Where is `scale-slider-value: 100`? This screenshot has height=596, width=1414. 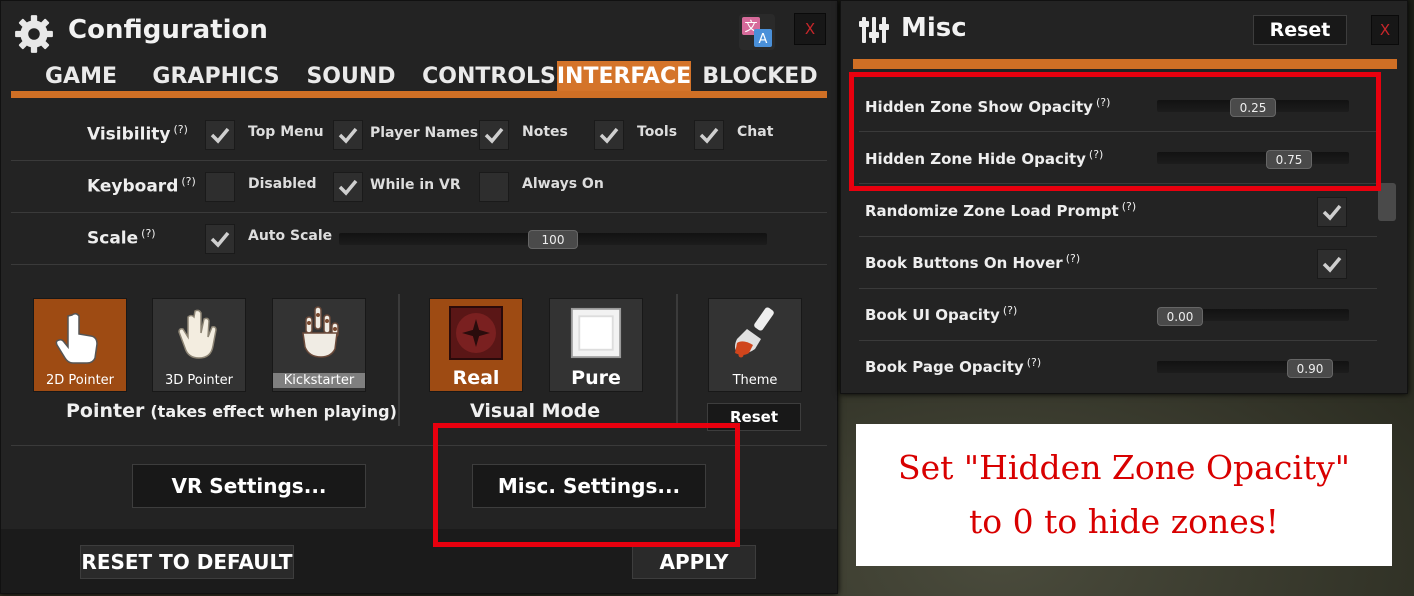
scale-slider-value: 100 is located at coordinates (553, 239).